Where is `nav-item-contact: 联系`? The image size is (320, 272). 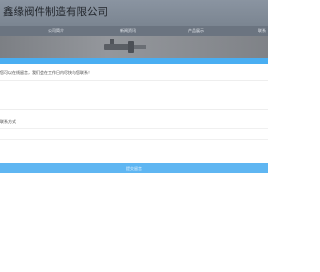
nav-item-contact: 联系 is located at coordinates (262, 31).